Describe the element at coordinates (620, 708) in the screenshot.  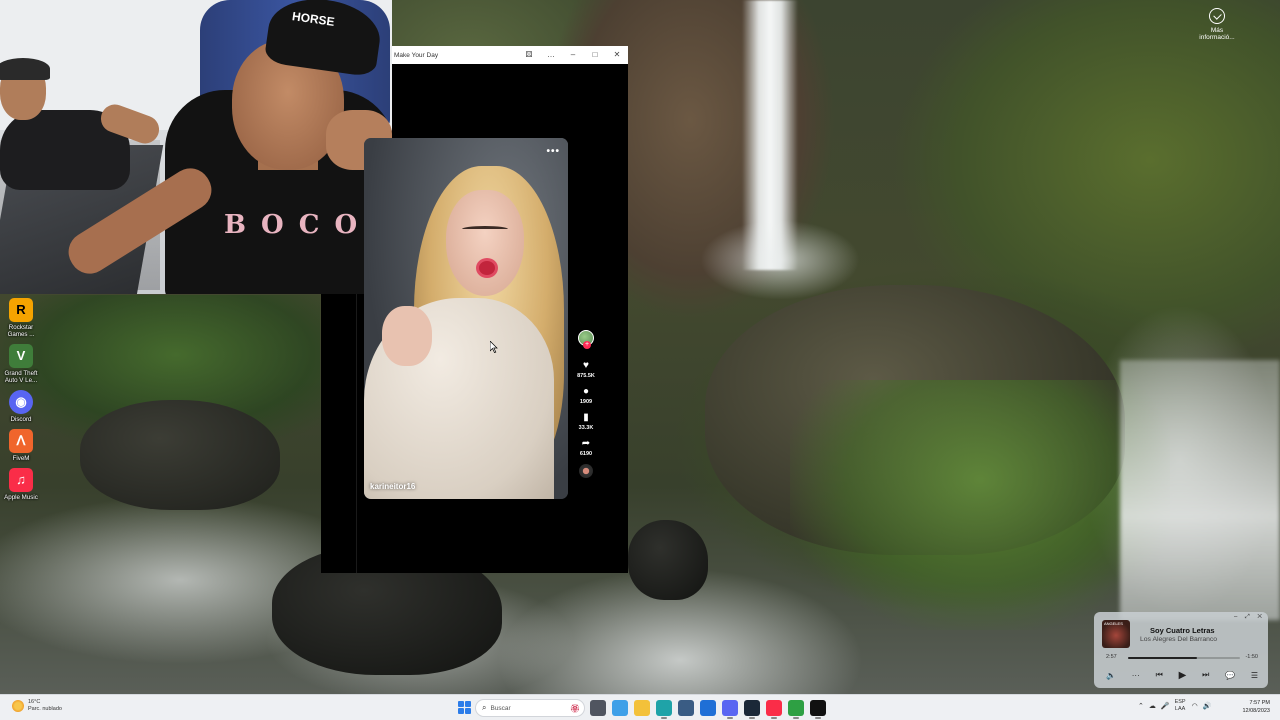
I see `taskbar-app-copilot-icon` at that location.